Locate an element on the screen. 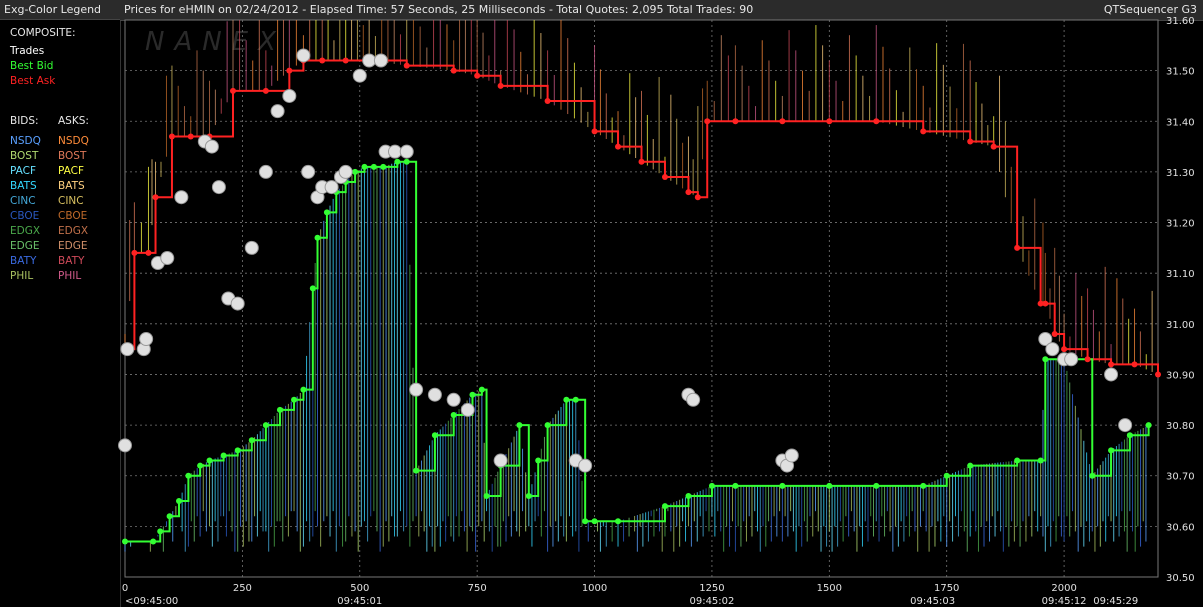 The image size is (1203, 607). y-tick-label: 30.50 is located at coordinates (1180, 578).